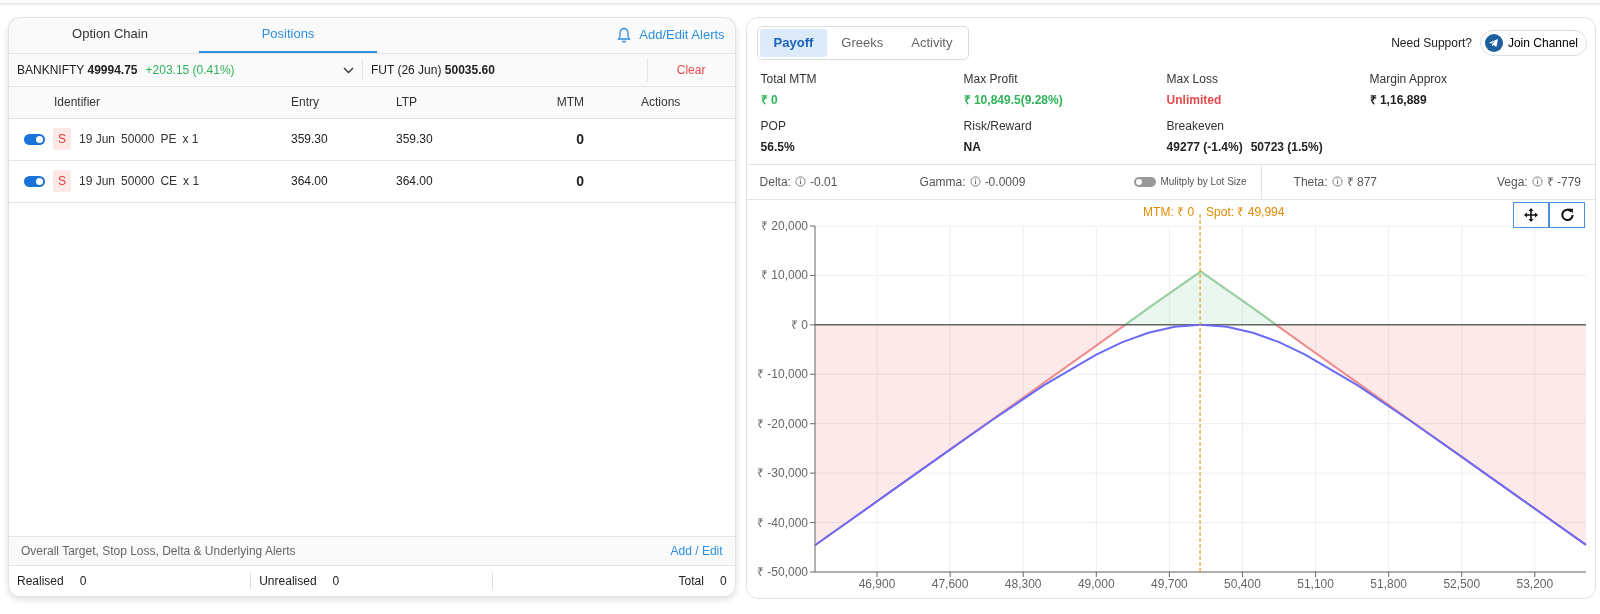  I want to click on x-tick-label: 49,000, so click(1096, 583).